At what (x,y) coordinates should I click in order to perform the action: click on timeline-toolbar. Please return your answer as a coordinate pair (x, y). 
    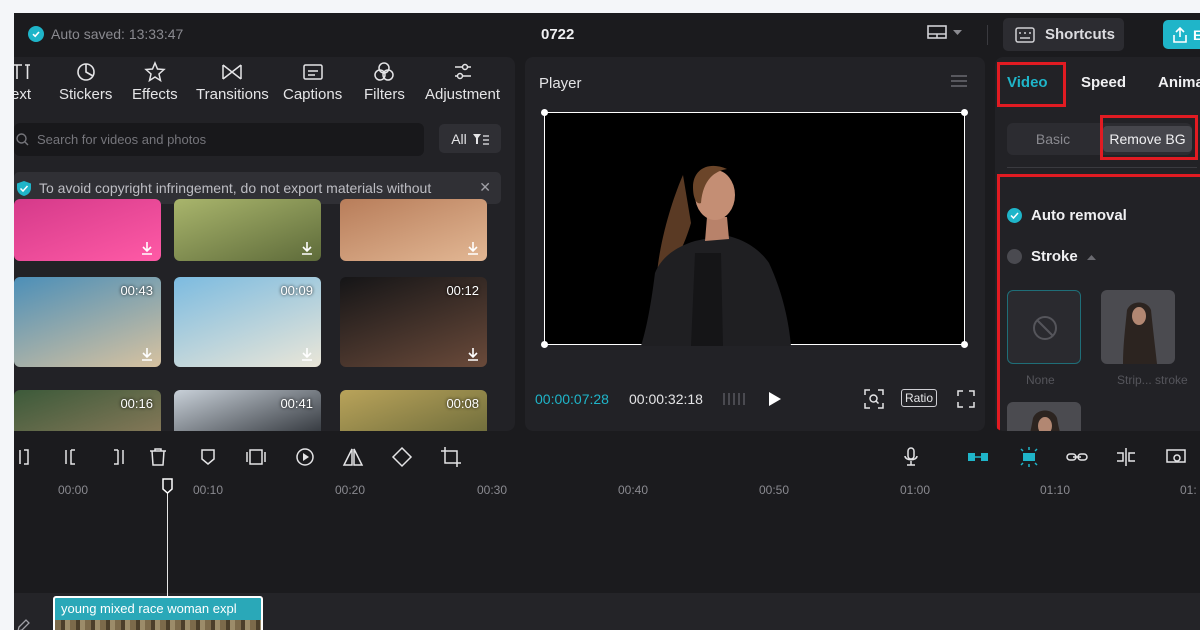
    Looking at the image, I should click on (607, 458).